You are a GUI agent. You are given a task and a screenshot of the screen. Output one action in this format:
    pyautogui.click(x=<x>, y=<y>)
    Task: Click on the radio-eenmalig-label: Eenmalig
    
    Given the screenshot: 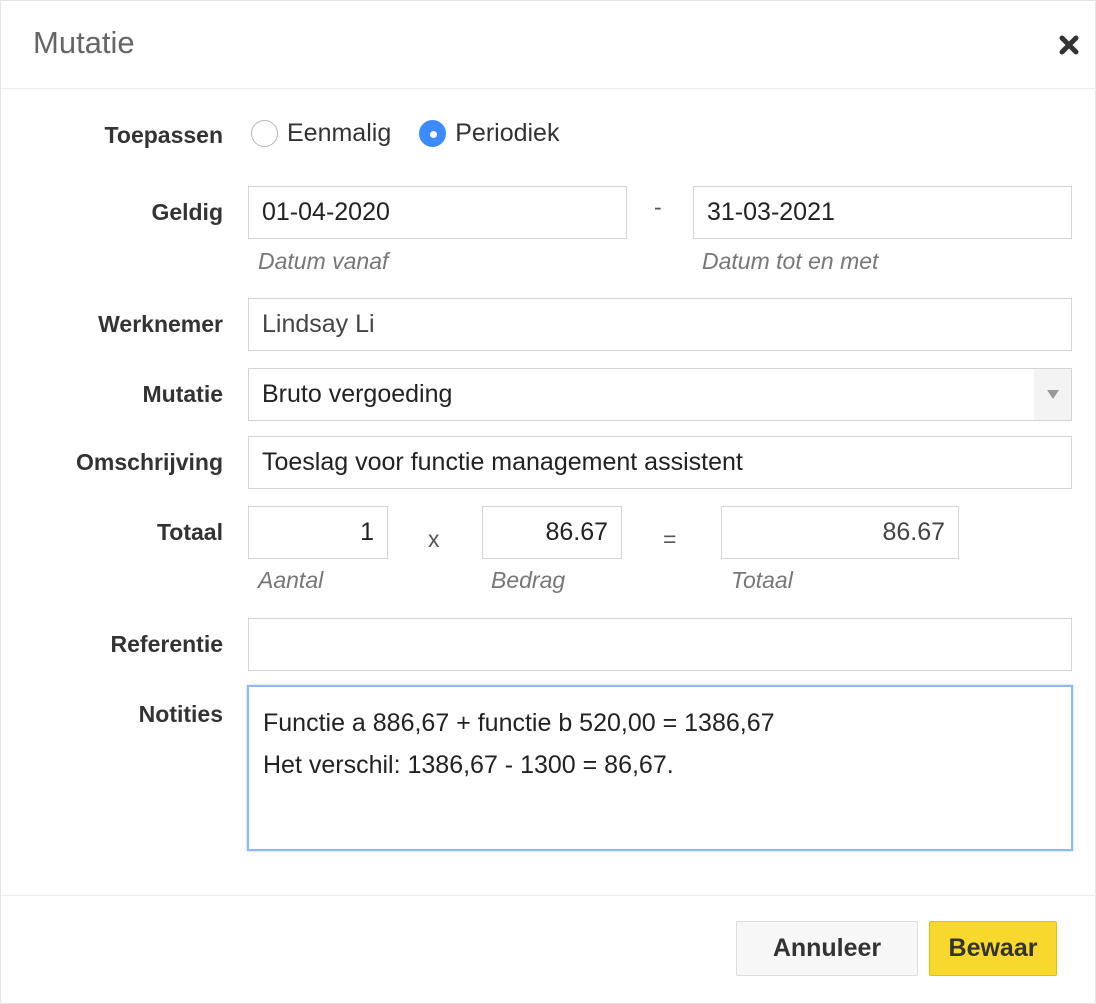 What is the action you would take?
    pyautogui.click(x=339, y=133)
    